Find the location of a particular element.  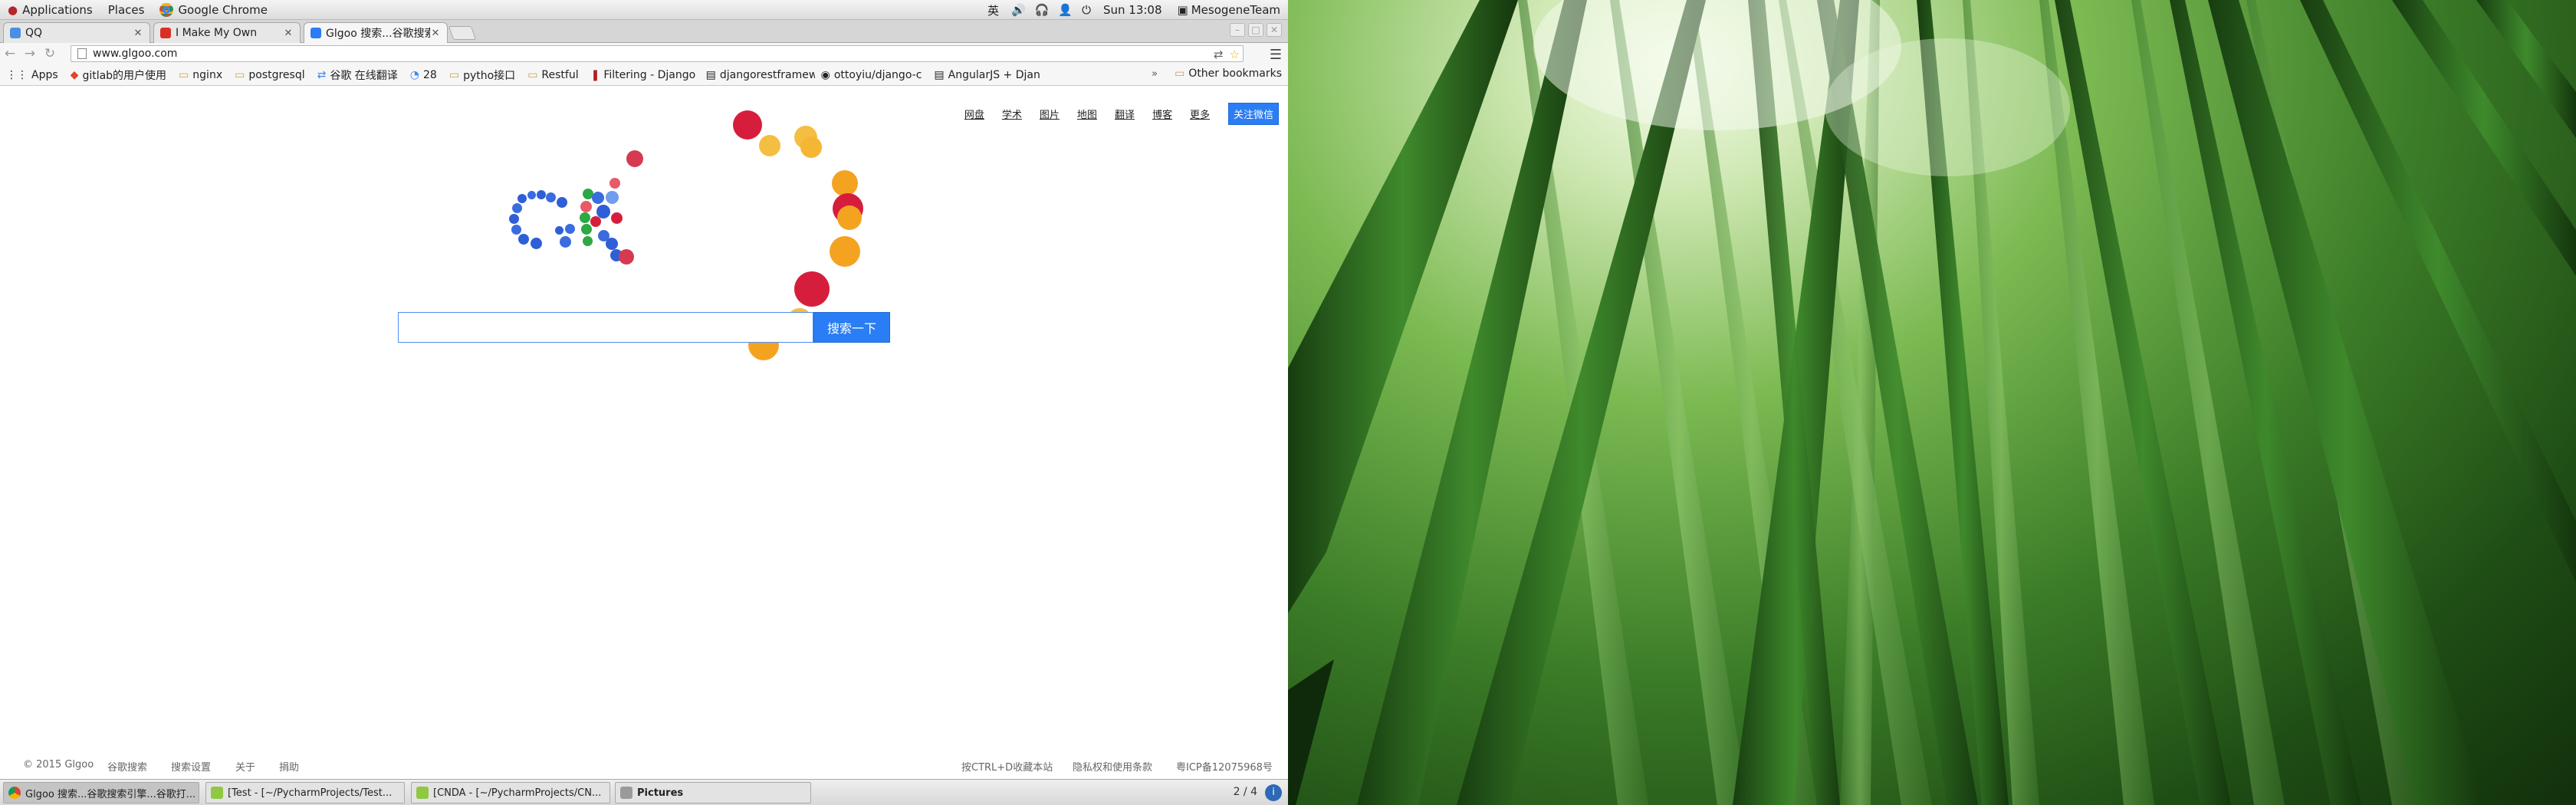

footer-bookmark-hint: 按CTRL+D收藏本站 is located at coordinates (1007, 768).